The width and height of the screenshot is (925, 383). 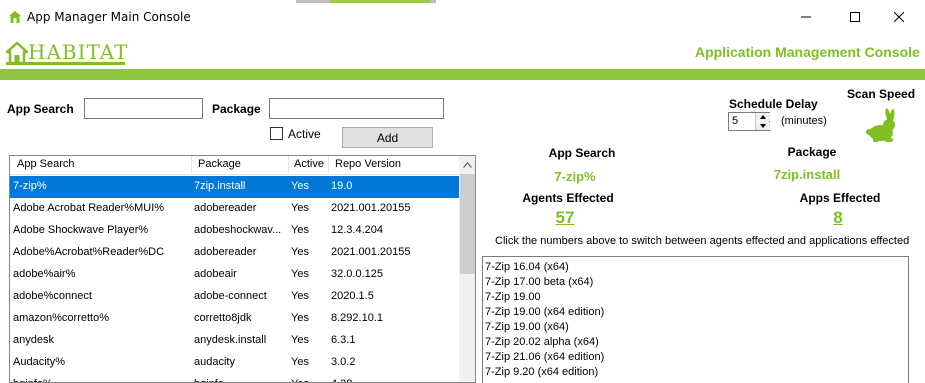 I want to click on column-header-repo-version: Repo Version, so click(x=368, y=164).